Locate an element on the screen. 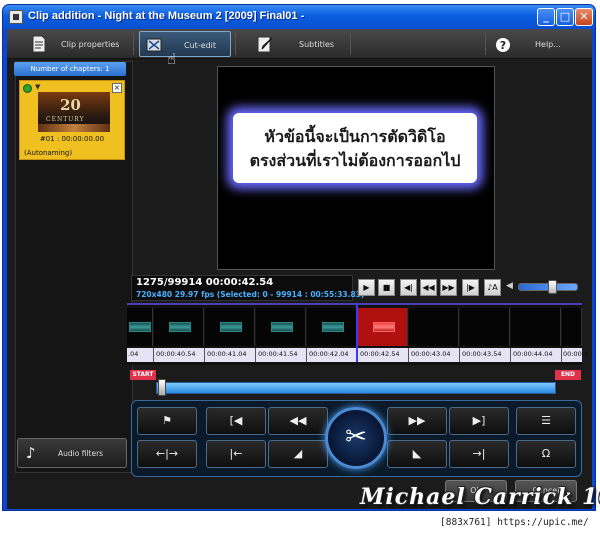 The image size is (600, 536). timeline-time: 00:00:40.54 is located at coordinates (176, 354).